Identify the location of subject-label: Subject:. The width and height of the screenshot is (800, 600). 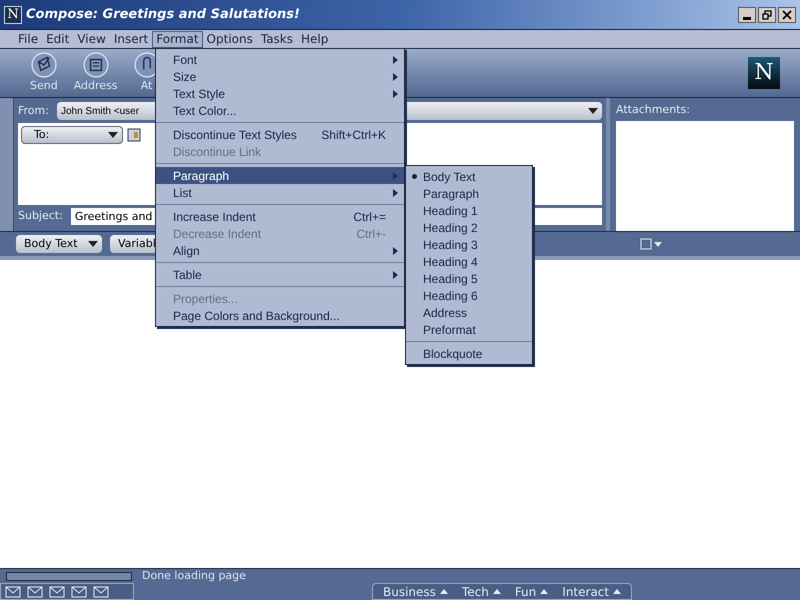
(40, 216).